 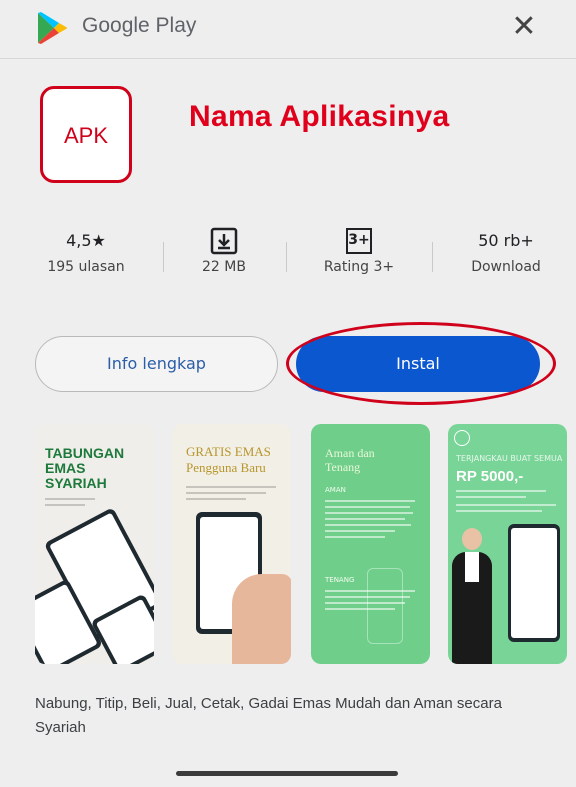 I want to click on phone-illustration, so click(x=534, y=583).